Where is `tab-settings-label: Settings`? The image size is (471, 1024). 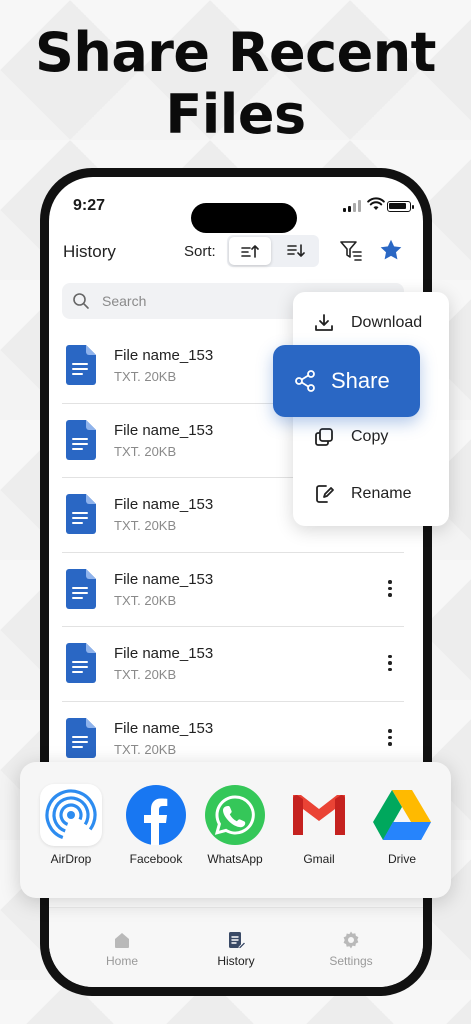
tab-settings-label: Settings is located at coordinates (351, 961).